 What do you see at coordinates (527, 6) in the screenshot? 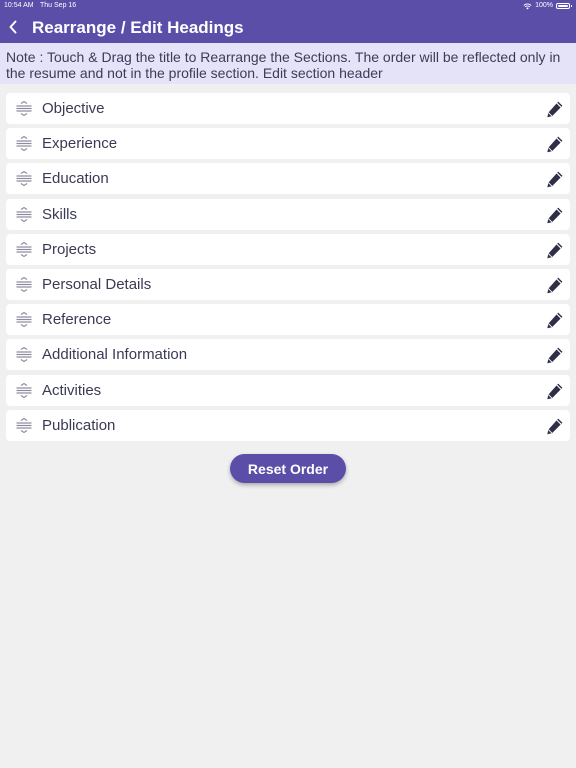
I see `wifi-icon` at bounding box center [527, 6].